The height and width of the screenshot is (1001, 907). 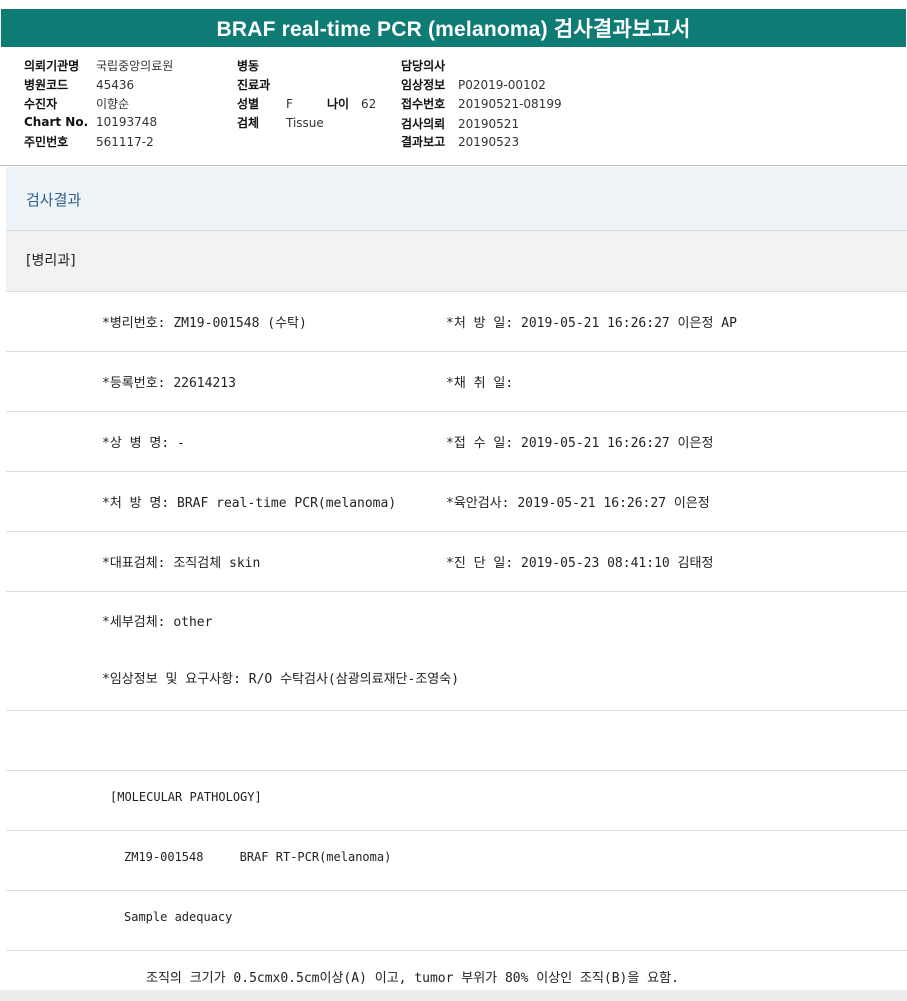 I want to click on info-label: 수진자, so click(x=41, y=104).